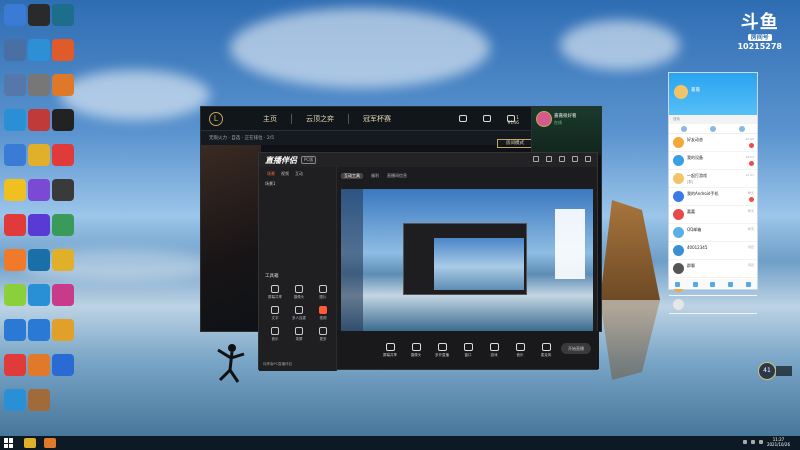 The image size is (800, 450). What do you see at coordinates (275, 313) in the screenshot?
I see `toolbox-item: 文字` at bounding box center [275, 313].